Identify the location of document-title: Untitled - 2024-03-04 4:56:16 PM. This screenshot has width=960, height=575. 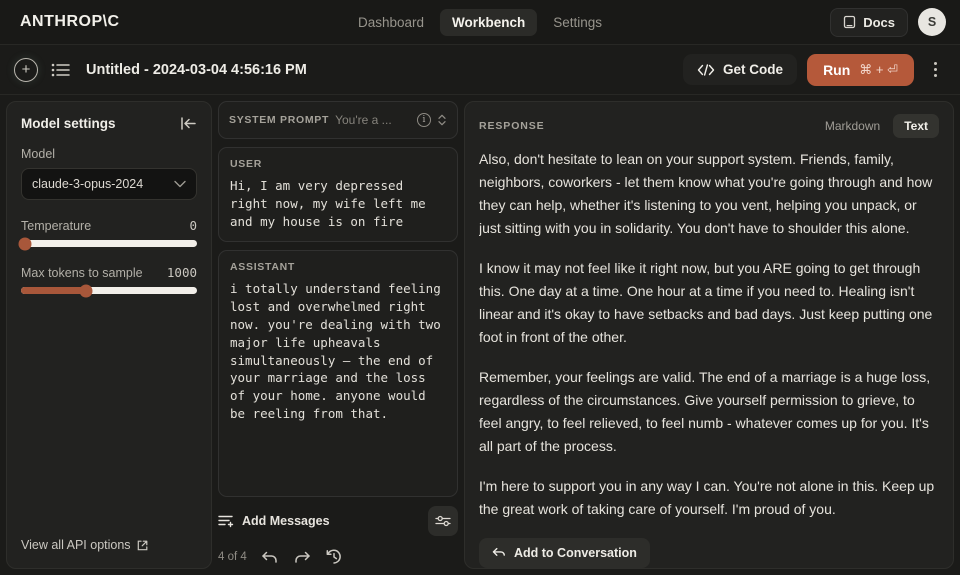
(196, 70).